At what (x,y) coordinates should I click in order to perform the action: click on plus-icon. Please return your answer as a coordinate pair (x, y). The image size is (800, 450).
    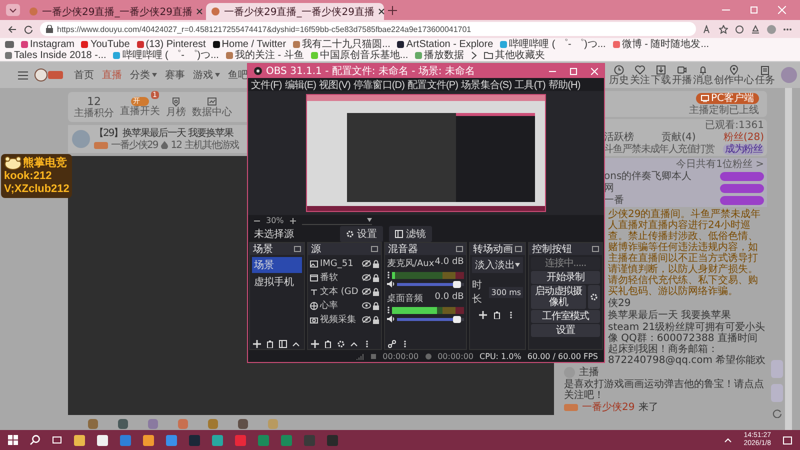
    Looking at the image, I should click on (293, 221).